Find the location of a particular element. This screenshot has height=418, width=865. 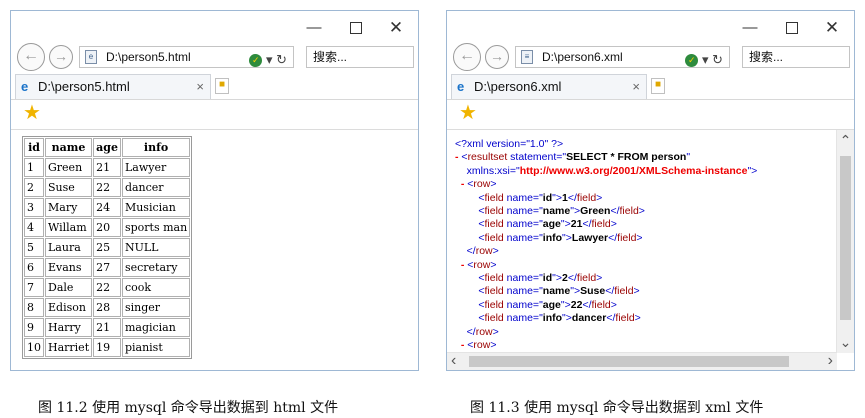

column-header-age: age is located at coordinates (107, 147).